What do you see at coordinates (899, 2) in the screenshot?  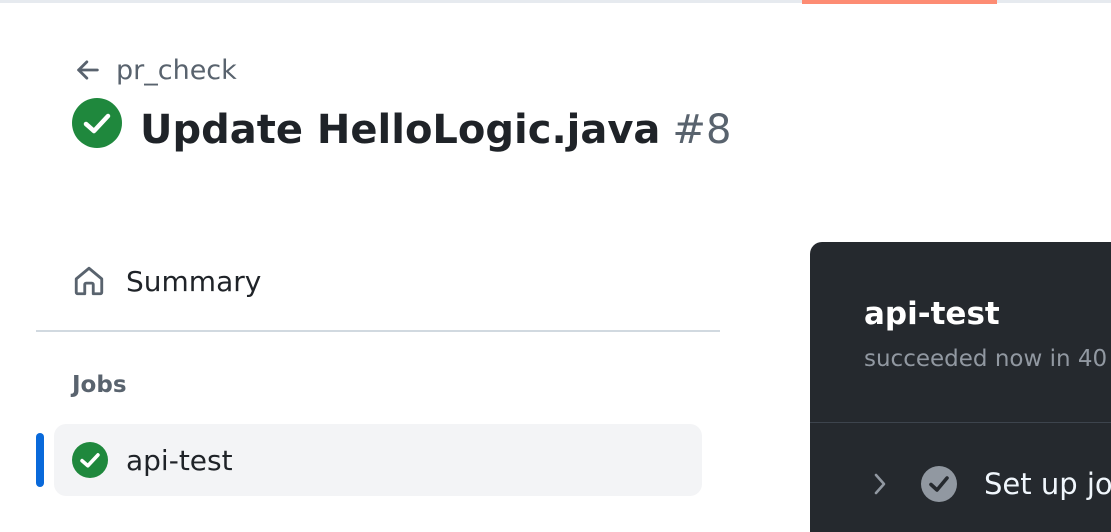 I see `progress-accent` at bounding box center [899, 2].